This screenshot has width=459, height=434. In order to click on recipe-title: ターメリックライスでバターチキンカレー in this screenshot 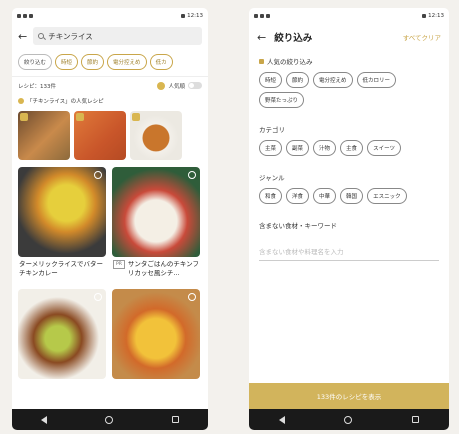, I will do `click(62, 270)`.